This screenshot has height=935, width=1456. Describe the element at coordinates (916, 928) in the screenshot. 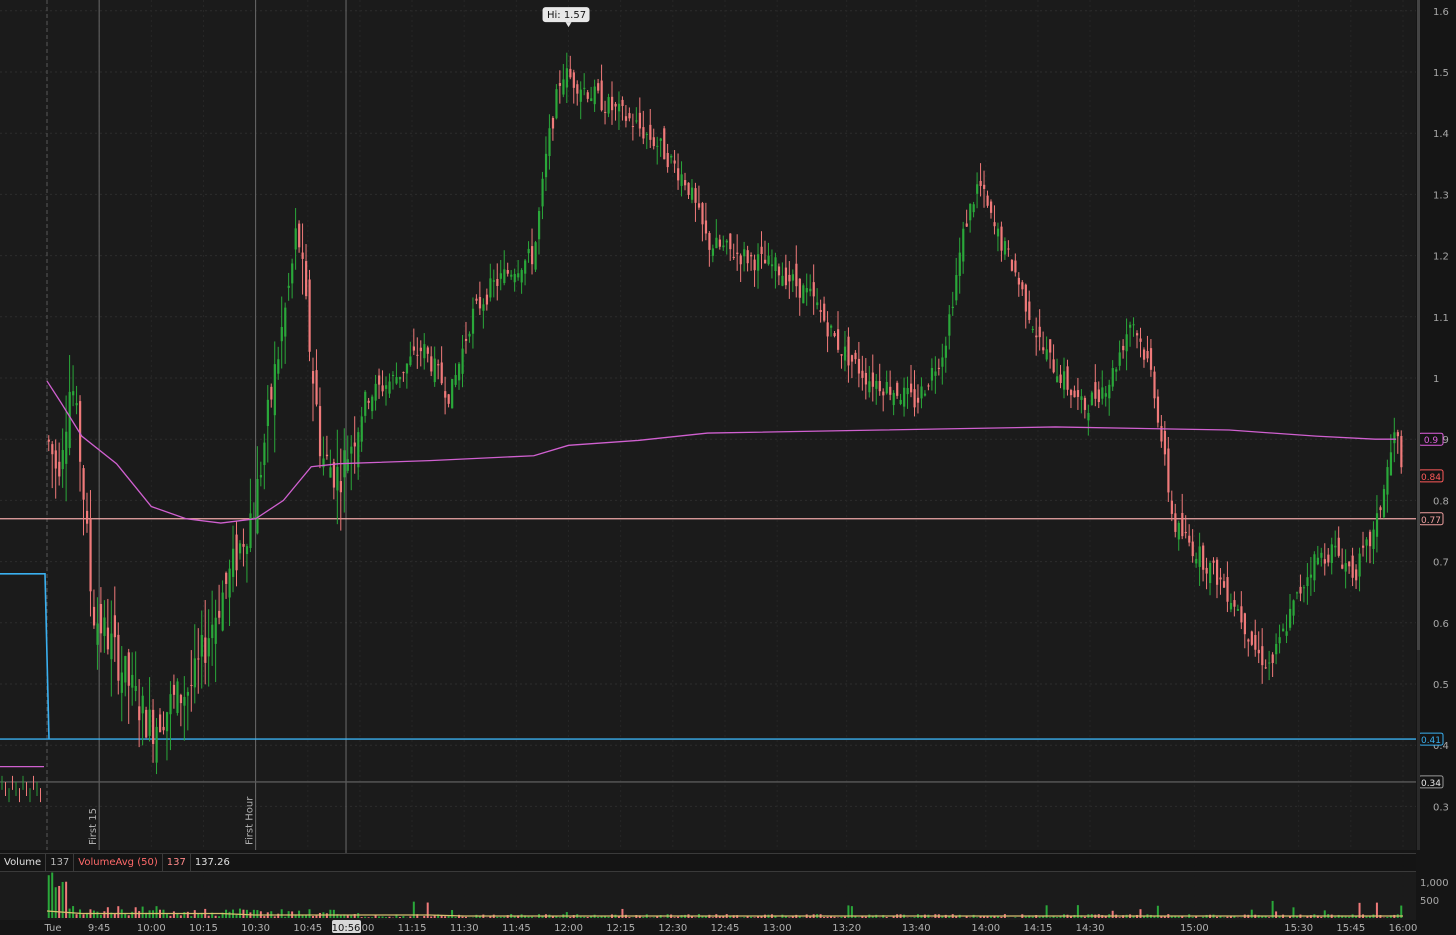

I see `time-axis-tick: 13:40` at that location.